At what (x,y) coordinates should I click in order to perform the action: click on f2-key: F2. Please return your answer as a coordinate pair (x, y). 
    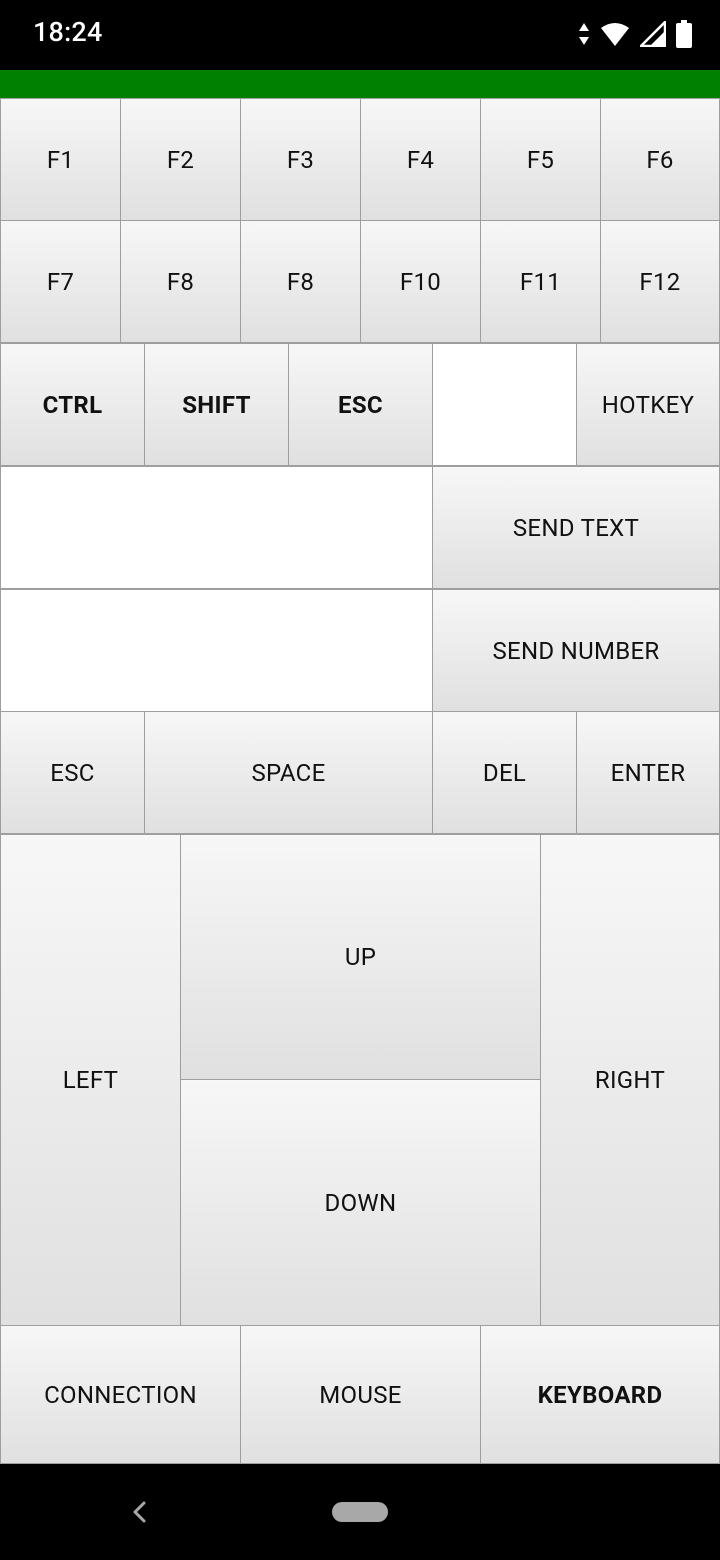
    Looking at the image, I should click on (180, 159).